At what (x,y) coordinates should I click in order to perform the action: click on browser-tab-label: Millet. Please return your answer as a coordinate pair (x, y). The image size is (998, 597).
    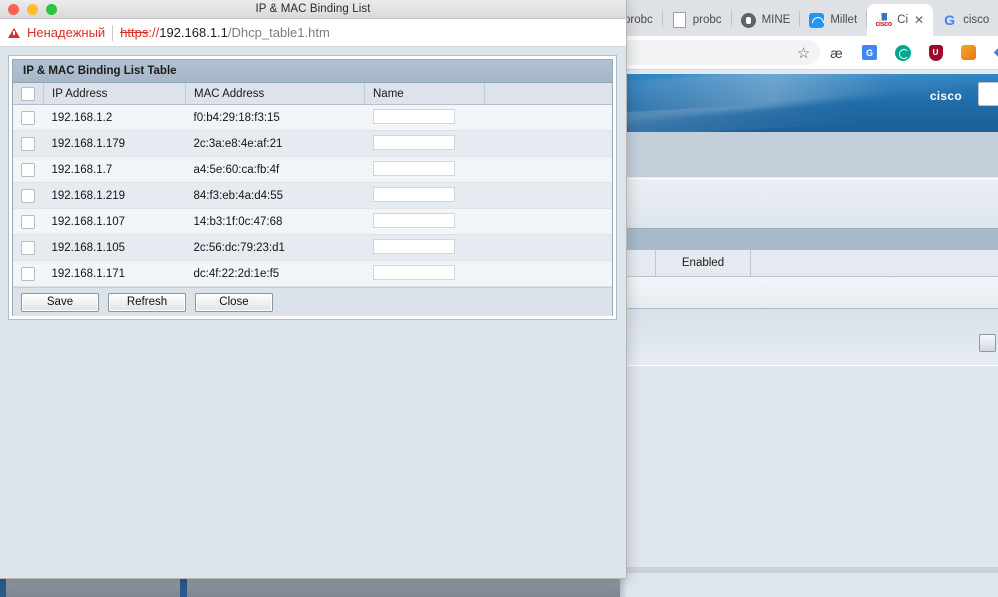
    Looking at the image, I should click on (844, 20).